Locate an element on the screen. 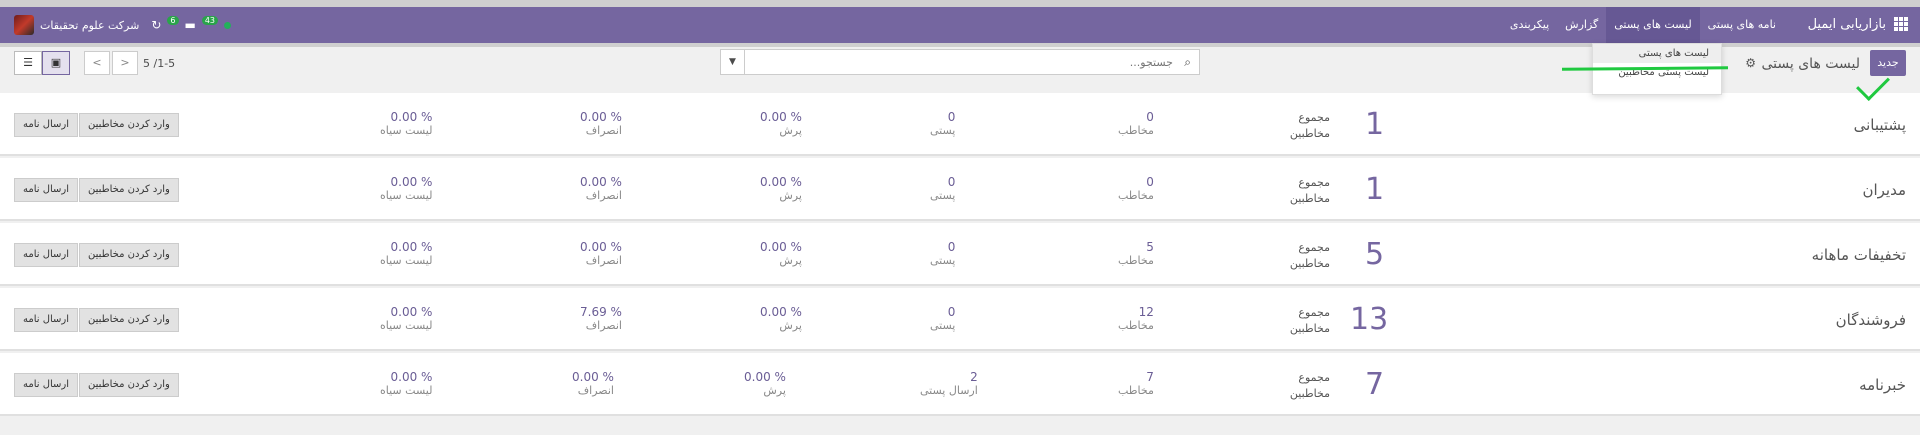 This screenshot has width=1920, height=435. activity-clock-icon: ↻ is located at coordinates (156, 25).